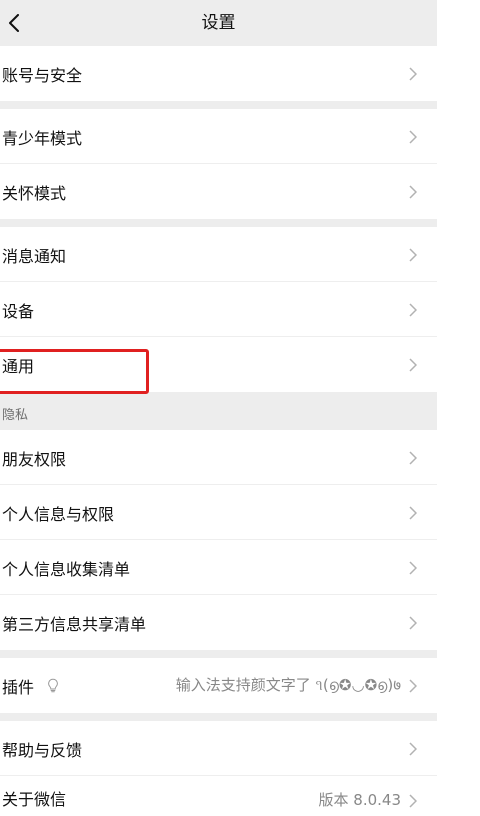 The image size is (480, 816). Describe the element at coordinates (18, 687) in the screenshot. I see `settings-item-label: 插件` at that location.